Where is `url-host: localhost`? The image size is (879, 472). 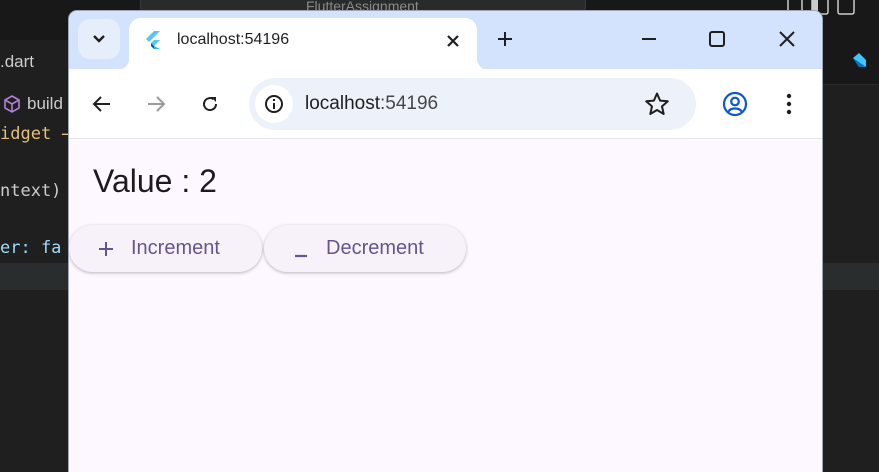
url-host: localhost is located at coordinates (342, 103).